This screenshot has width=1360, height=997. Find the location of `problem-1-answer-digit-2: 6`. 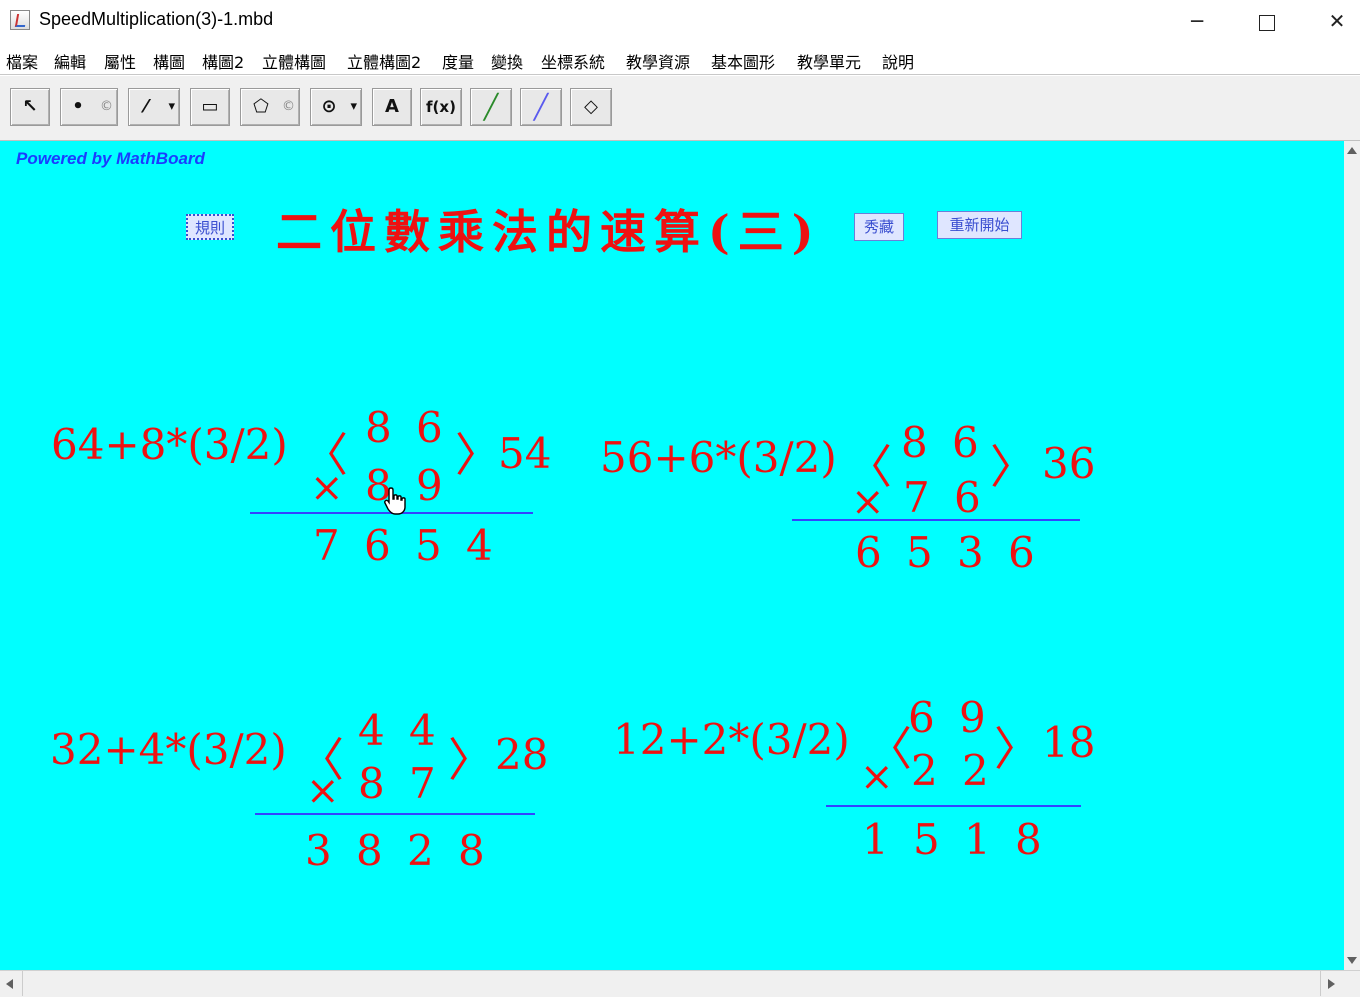

problem-1-answer-digit-2: 6 is located at coordinates (377, 545).